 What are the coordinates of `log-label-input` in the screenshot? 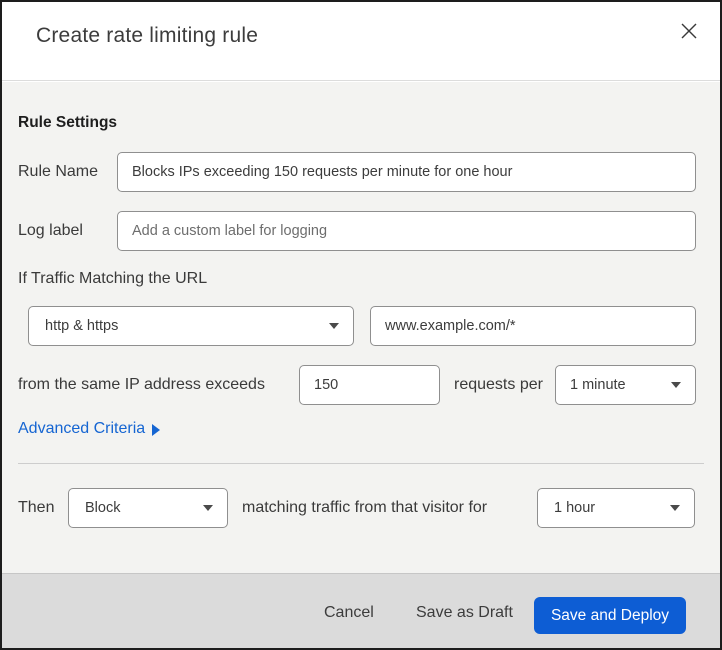 It's located at (406, 231).